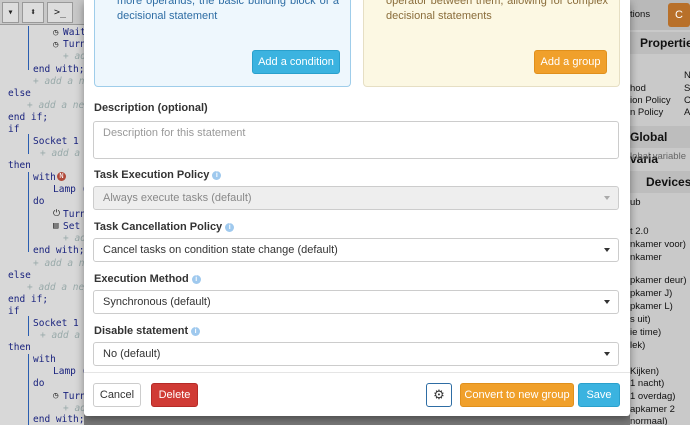 The height and width of the screenshot is (425, 690). I want to click on task-execution-label-text: Task Execution Policy, so click(152, 175).